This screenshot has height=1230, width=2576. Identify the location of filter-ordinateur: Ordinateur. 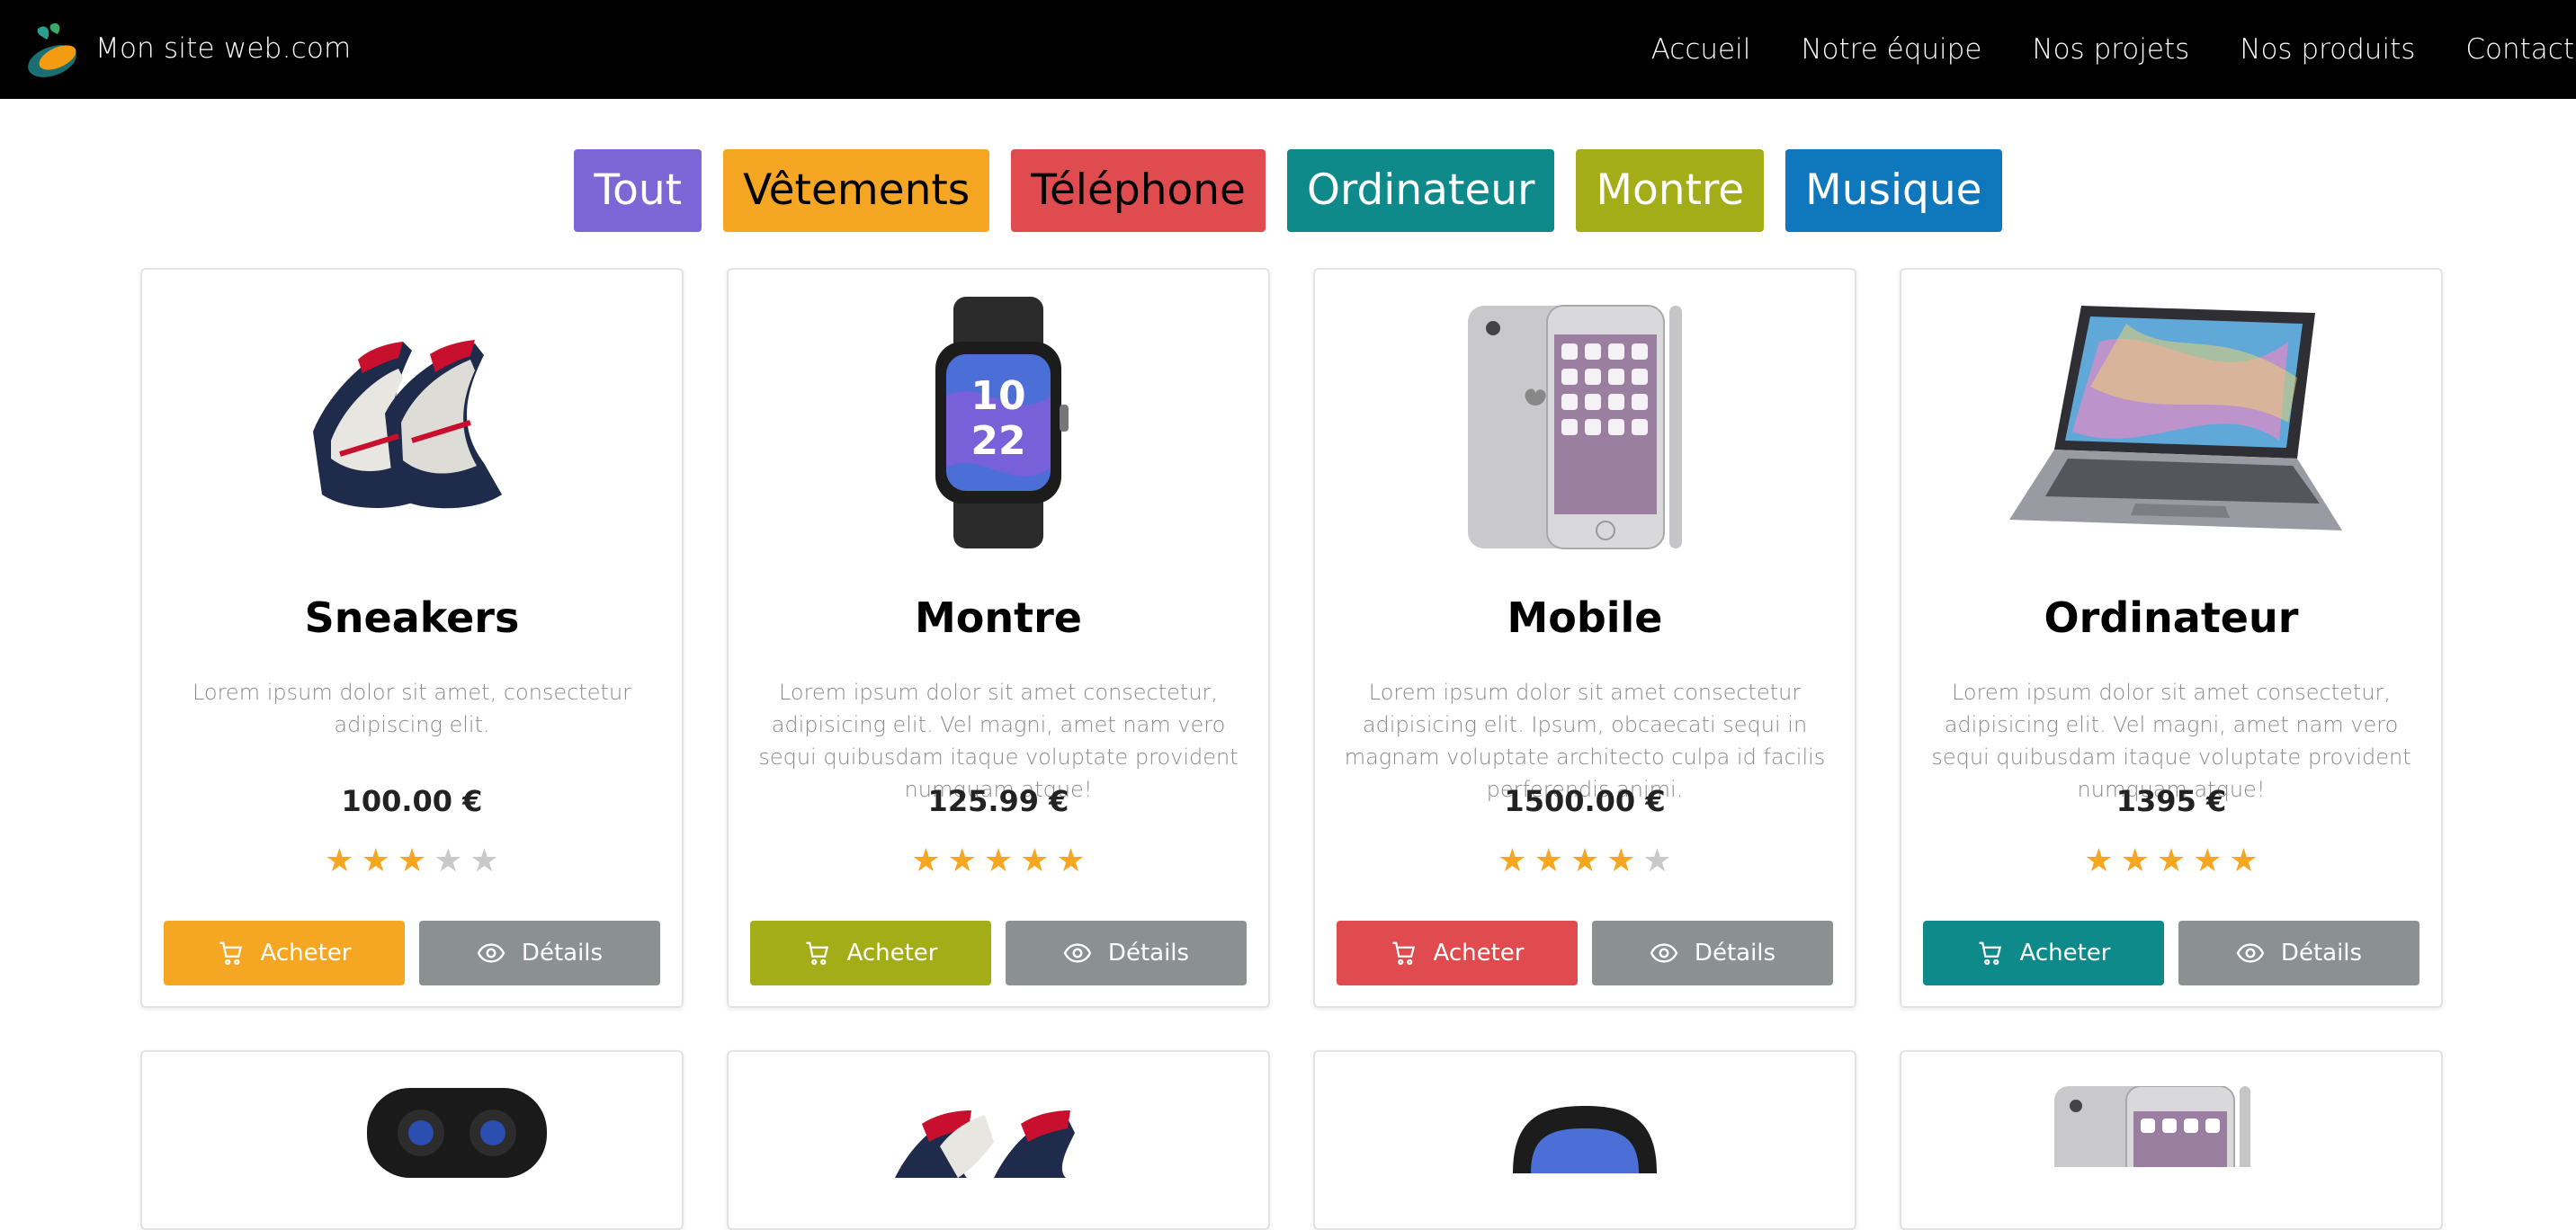
(1420, 191).